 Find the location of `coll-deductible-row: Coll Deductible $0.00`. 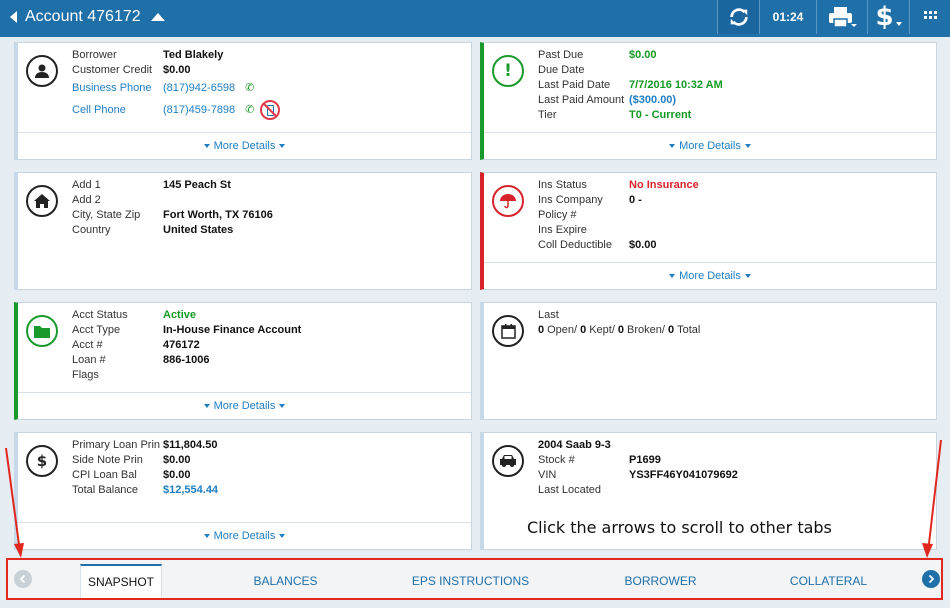

coll-deductible-row: Coll Deductible $0.00 is located at coordinates (597, 245).